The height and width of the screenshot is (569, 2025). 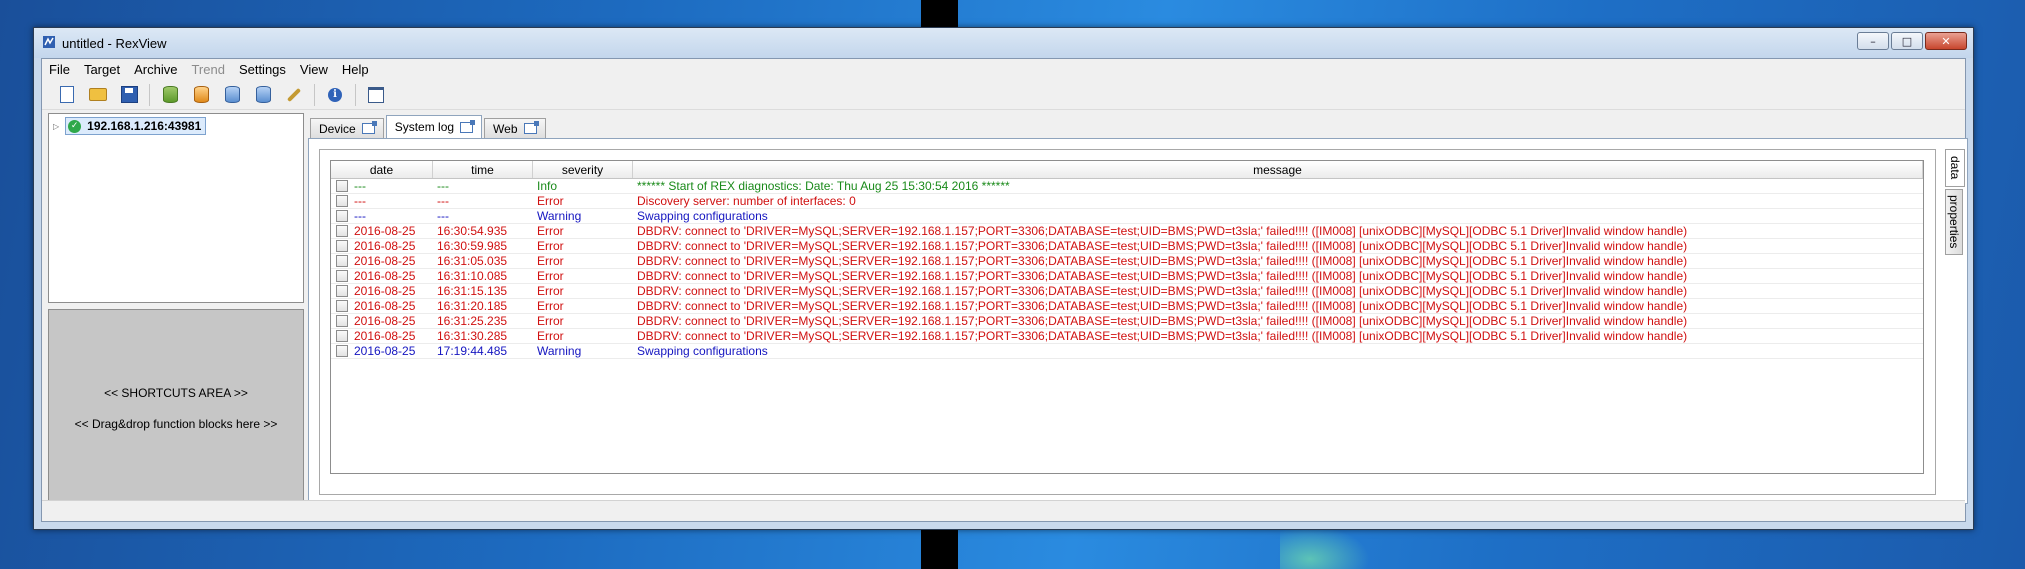 I want to click on download-button, so click(x=201, y=95).